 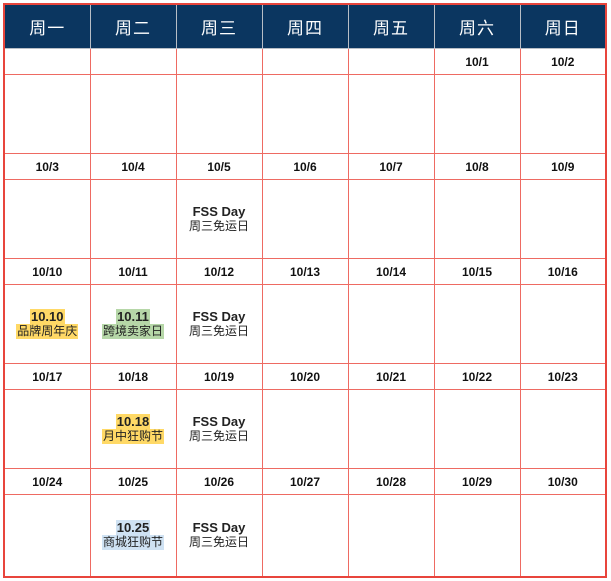 What do you see at coordinates (132, 542) in the screenshot?
I see `event-subtitle: 商城狂购节` at bounding box center [132, 542].